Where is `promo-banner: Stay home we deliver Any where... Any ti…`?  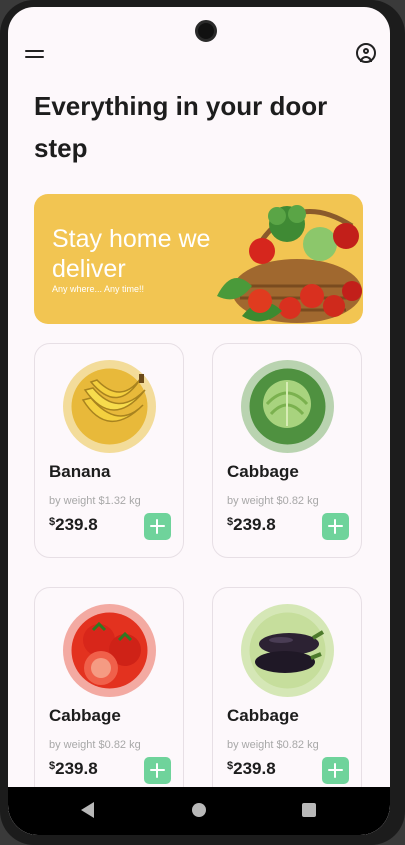
promo-banner: Stay home we deliver Any where... Any ti… is located at coordinates (198, 259).